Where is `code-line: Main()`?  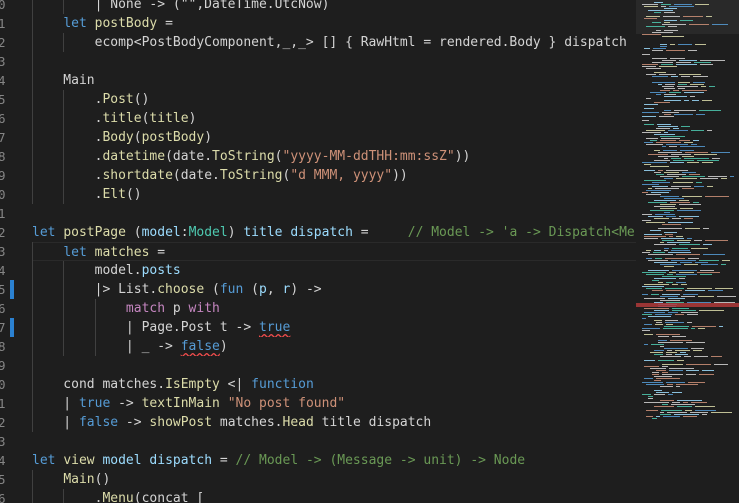 code-line: Main() is located at coordinates (334, 479).